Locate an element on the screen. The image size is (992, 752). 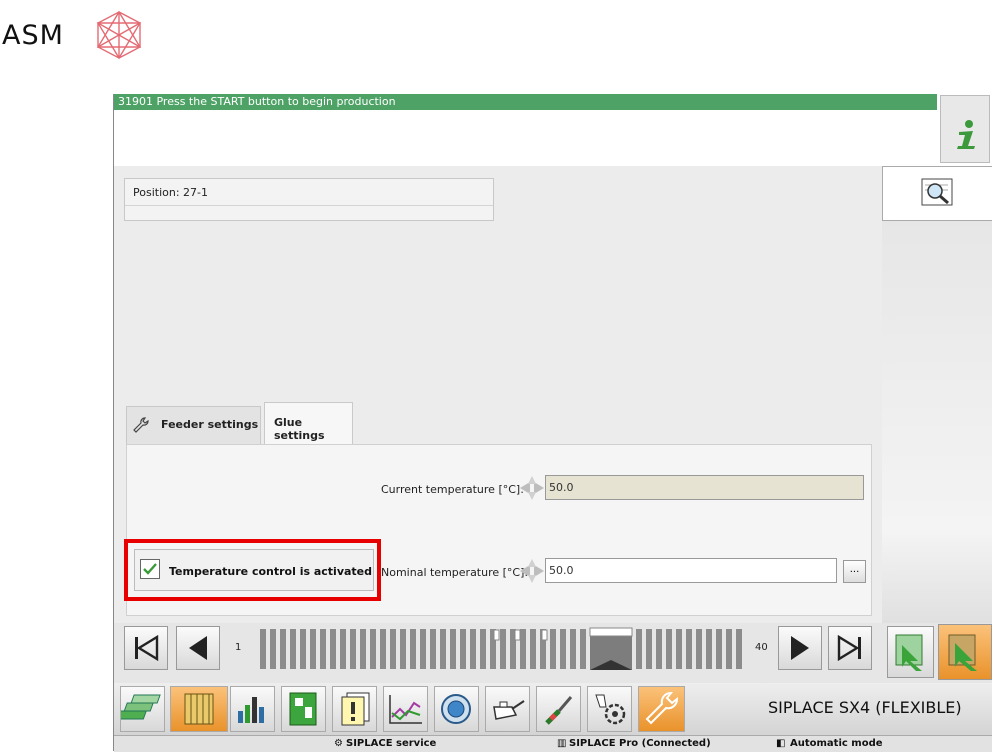
warning-documents-icon is located at coordinates (355, 709).